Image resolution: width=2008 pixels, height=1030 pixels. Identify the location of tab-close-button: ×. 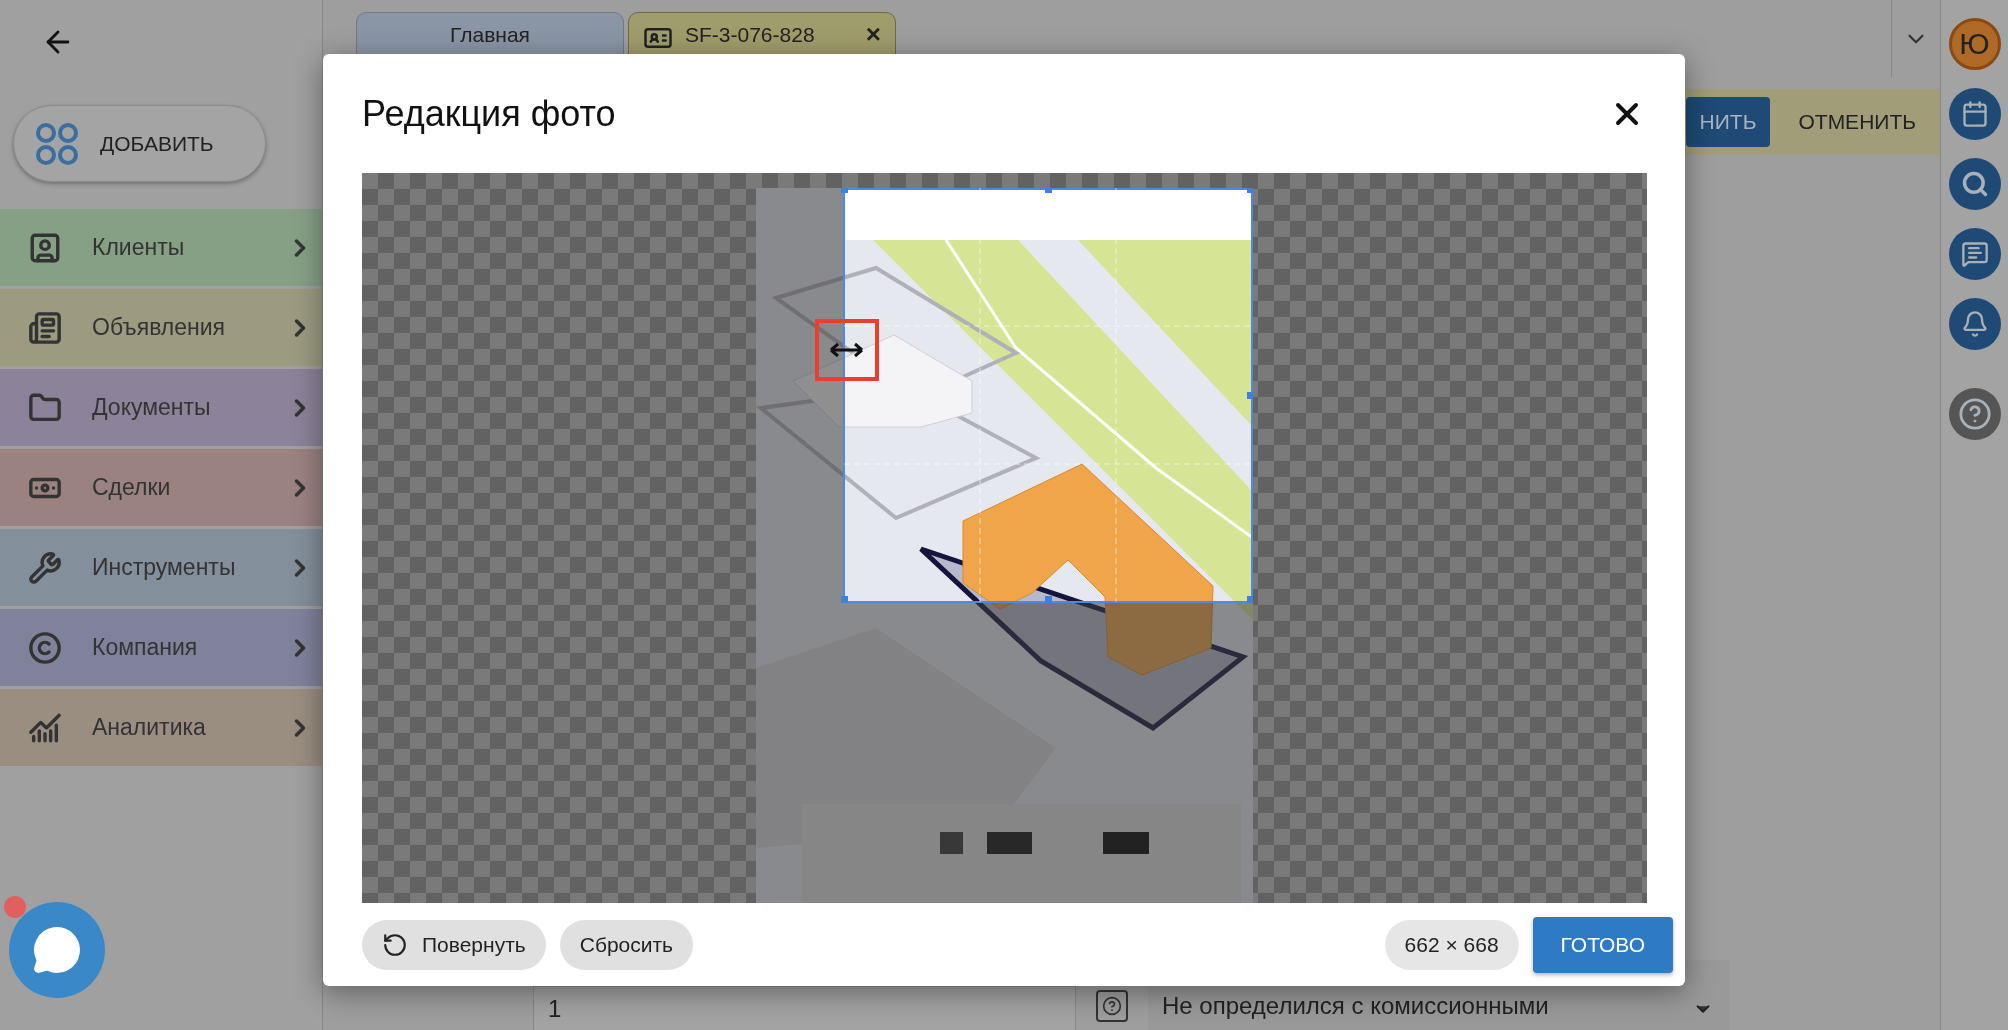
(873, 34).